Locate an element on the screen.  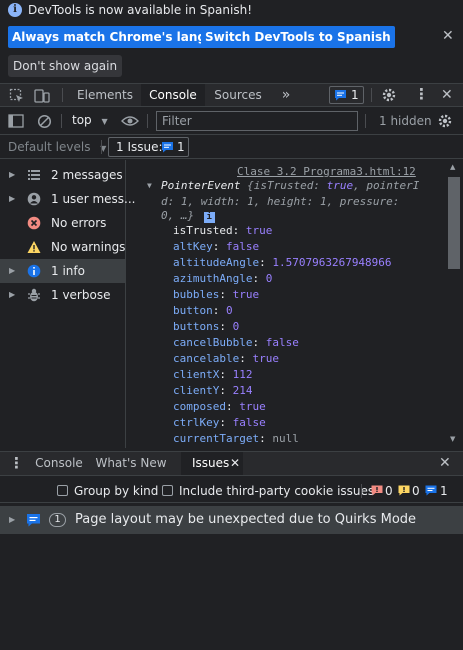
drawer-kebab-menu-icon: ⋮ is located at coordinates (16, 463).